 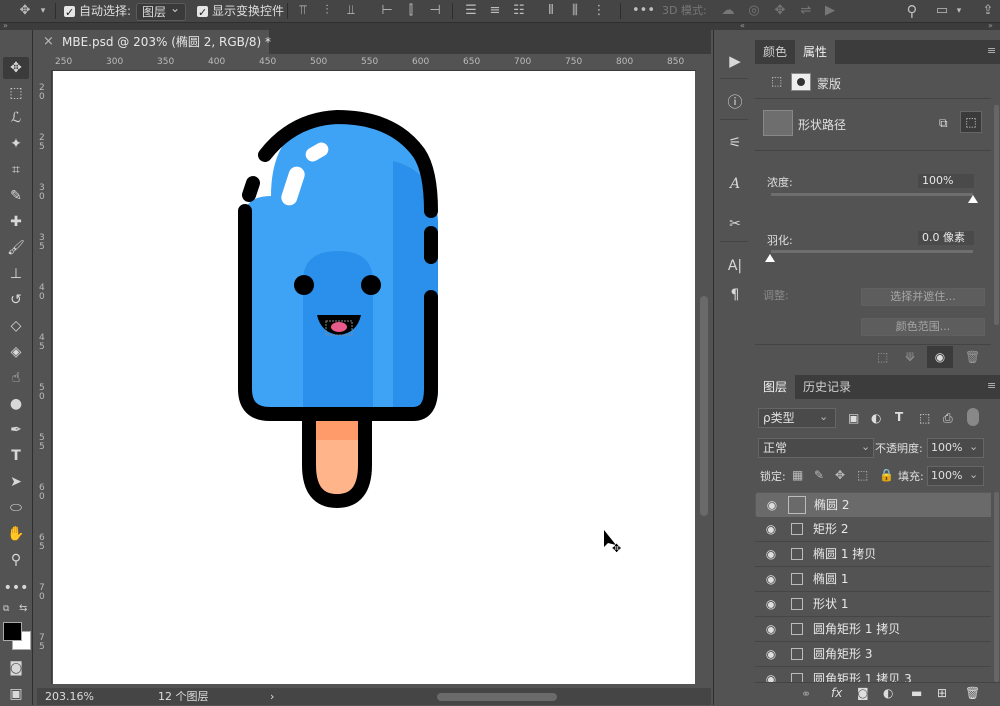 I want to click on align-right-icon: ⊣, so click(x=435, y=11).